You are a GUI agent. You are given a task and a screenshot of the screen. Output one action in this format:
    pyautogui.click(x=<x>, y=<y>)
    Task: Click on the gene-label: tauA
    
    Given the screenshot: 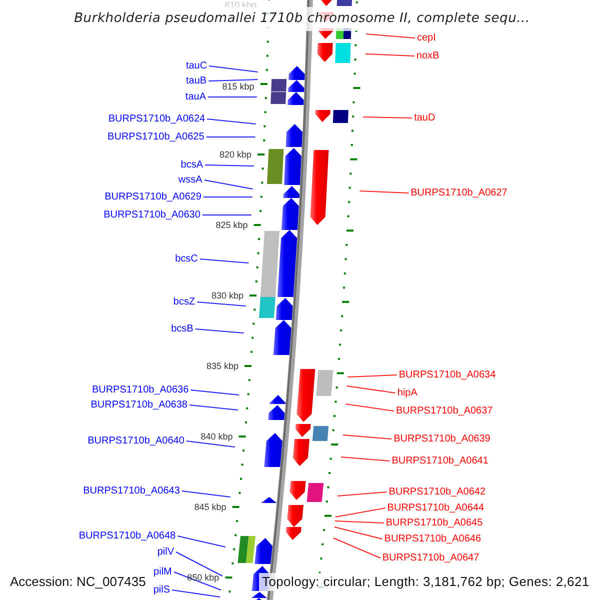 What is the action you would take?
    pyautogui.click(x=195, y=97)
    